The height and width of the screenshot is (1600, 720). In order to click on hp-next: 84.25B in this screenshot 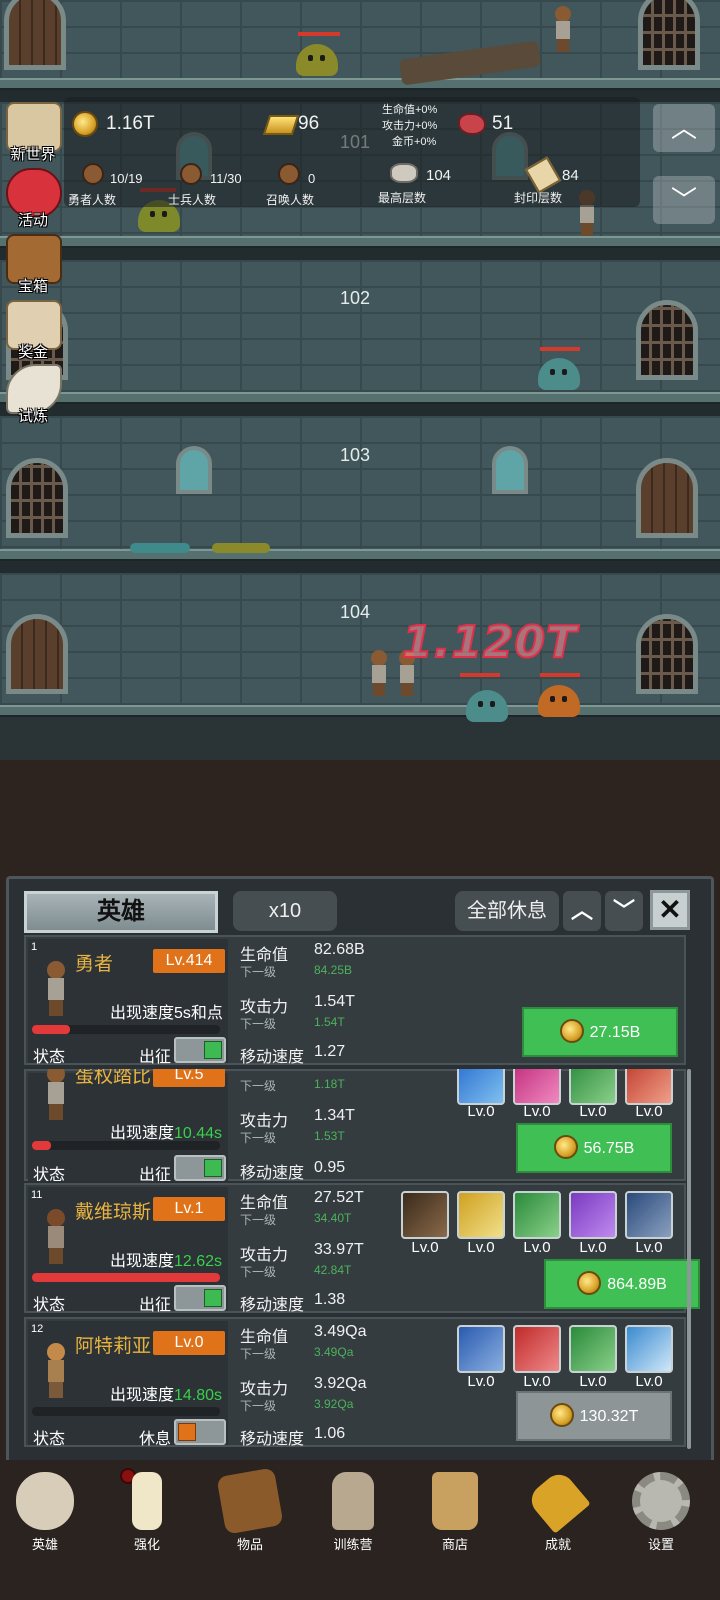, I will do `click(333, 970)`.